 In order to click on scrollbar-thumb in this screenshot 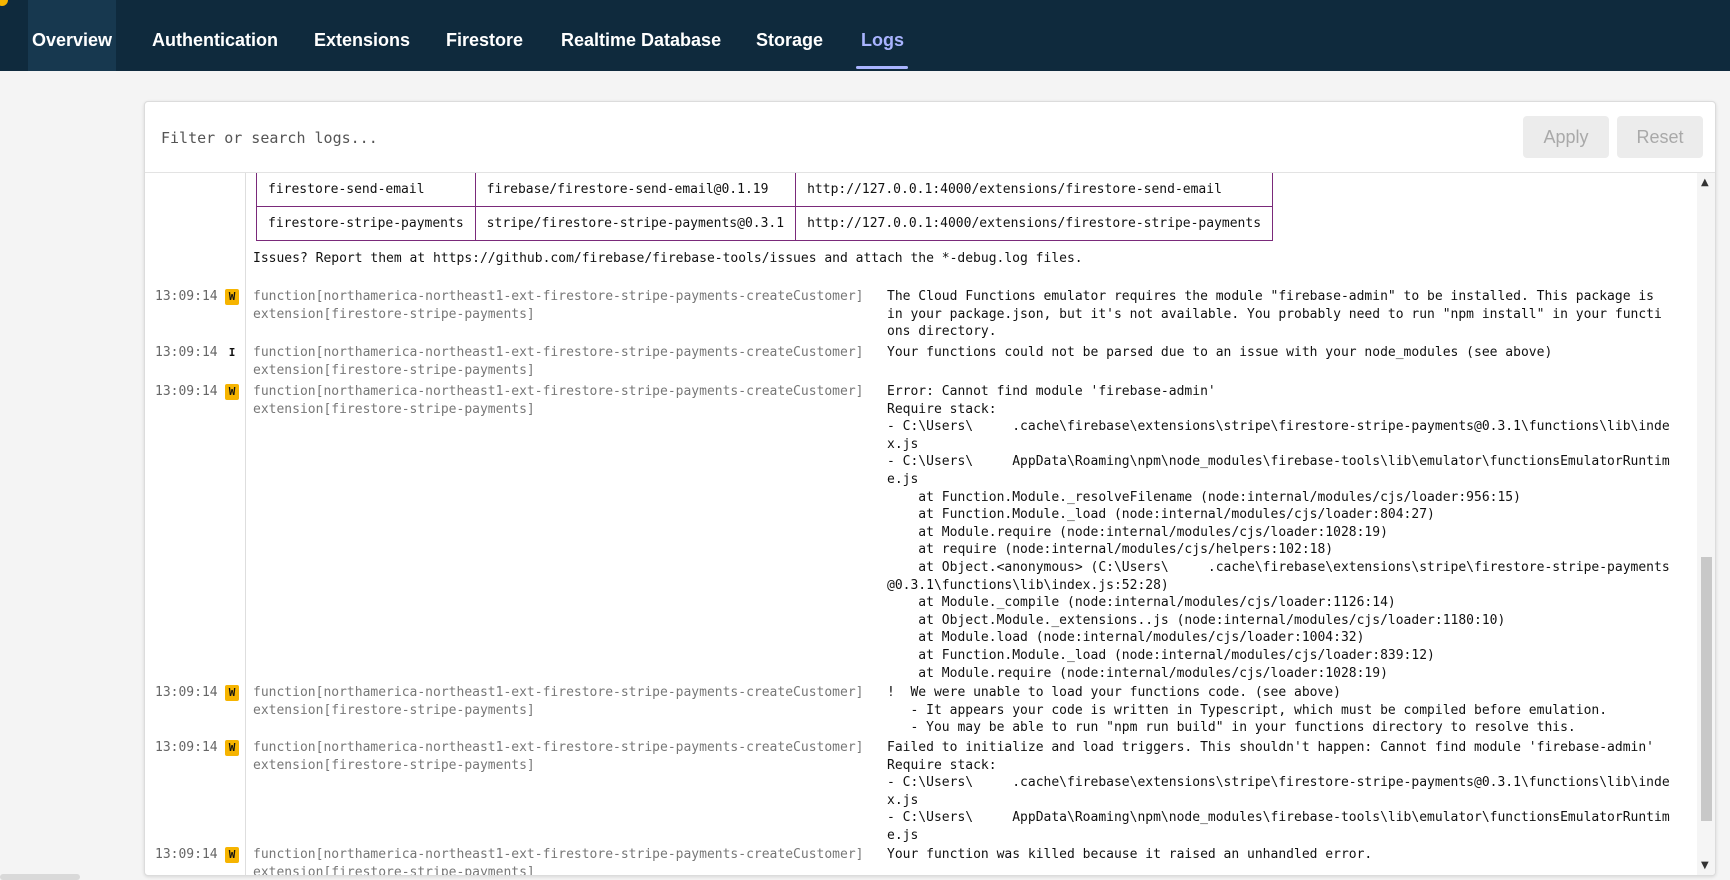, I will do `click(1706, 689)`.